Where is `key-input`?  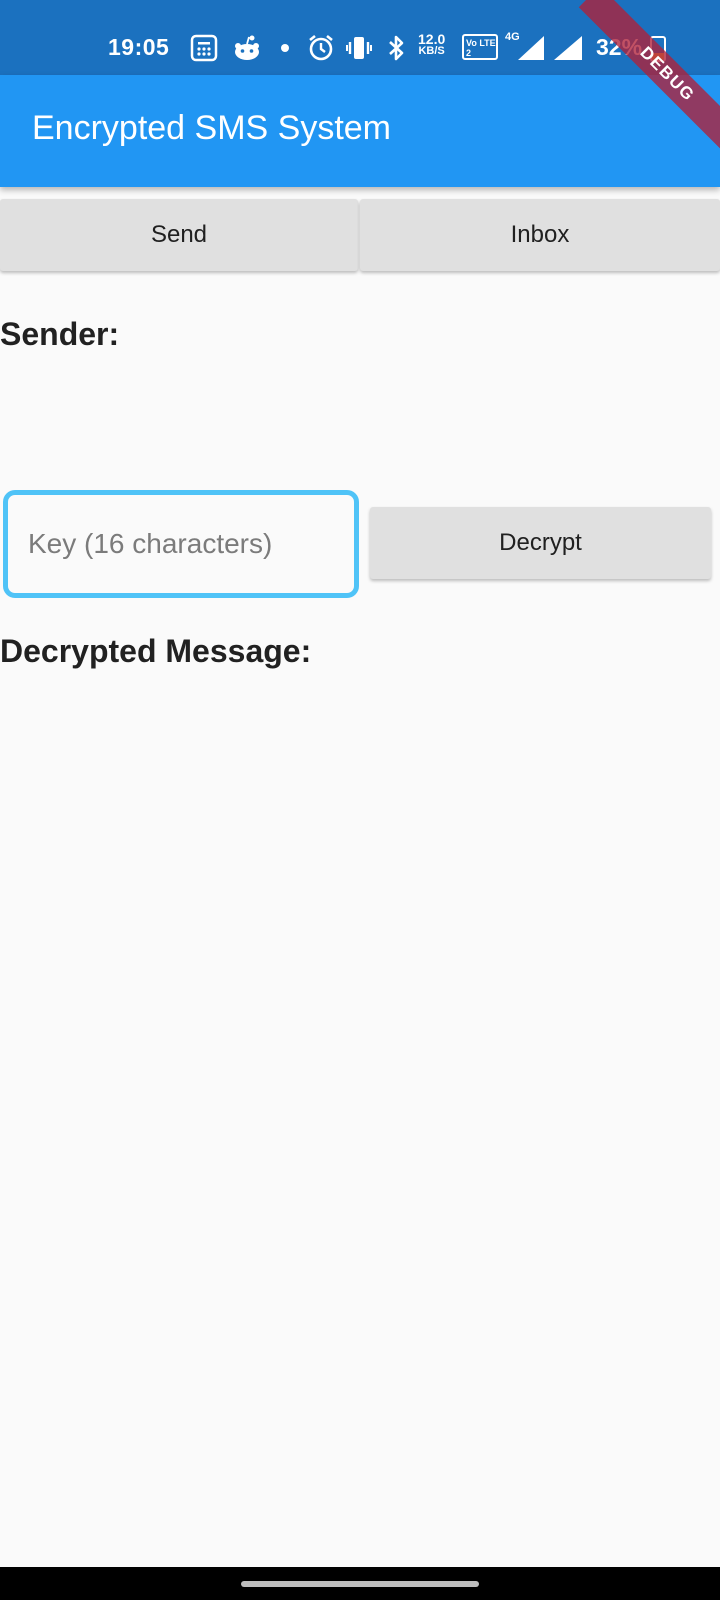
key-input is located at coordinates (181, 544).